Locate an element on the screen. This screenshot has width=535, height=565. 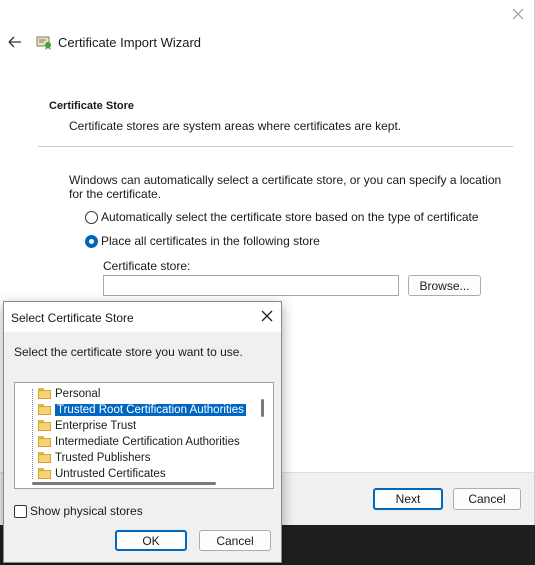
tree-item-untrusted: Untrusted Certificates is located at coordinates (102, 473).